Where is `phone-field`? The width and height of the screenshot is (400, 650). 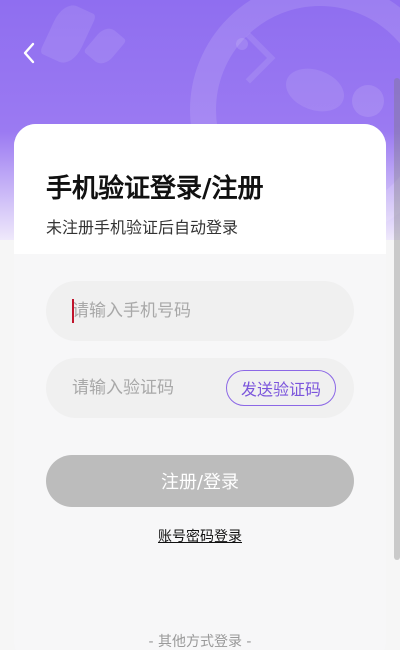 phone-field is located at coordinates (200, 311).